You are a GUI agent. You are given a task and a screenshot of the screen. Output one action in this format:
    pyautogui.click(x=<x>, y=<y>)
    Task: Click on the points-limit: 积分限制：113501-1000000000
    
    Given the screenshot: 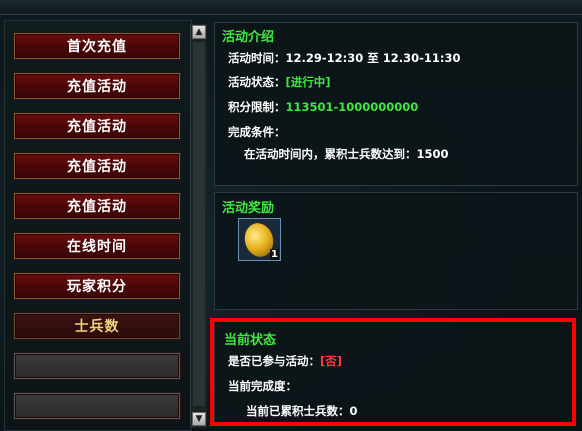 What is the action you would take?
    pyautogui.click(x=323, y=107)
    